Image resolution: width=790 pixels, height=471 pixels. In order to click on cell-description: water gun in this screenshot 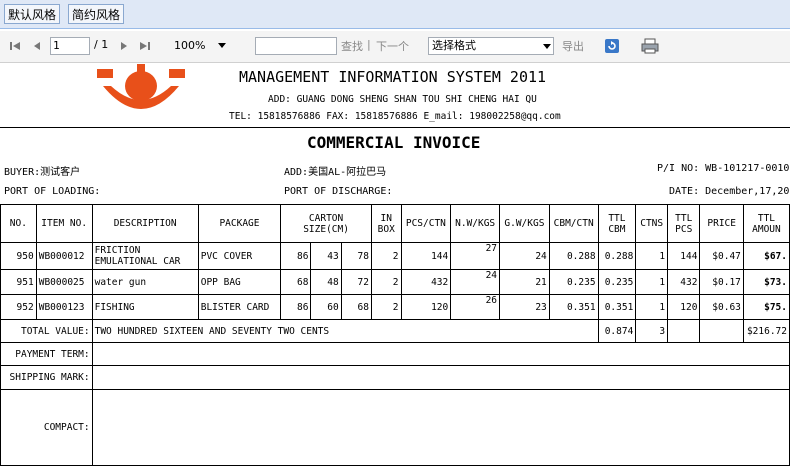, I will do `click(145, 282)`.